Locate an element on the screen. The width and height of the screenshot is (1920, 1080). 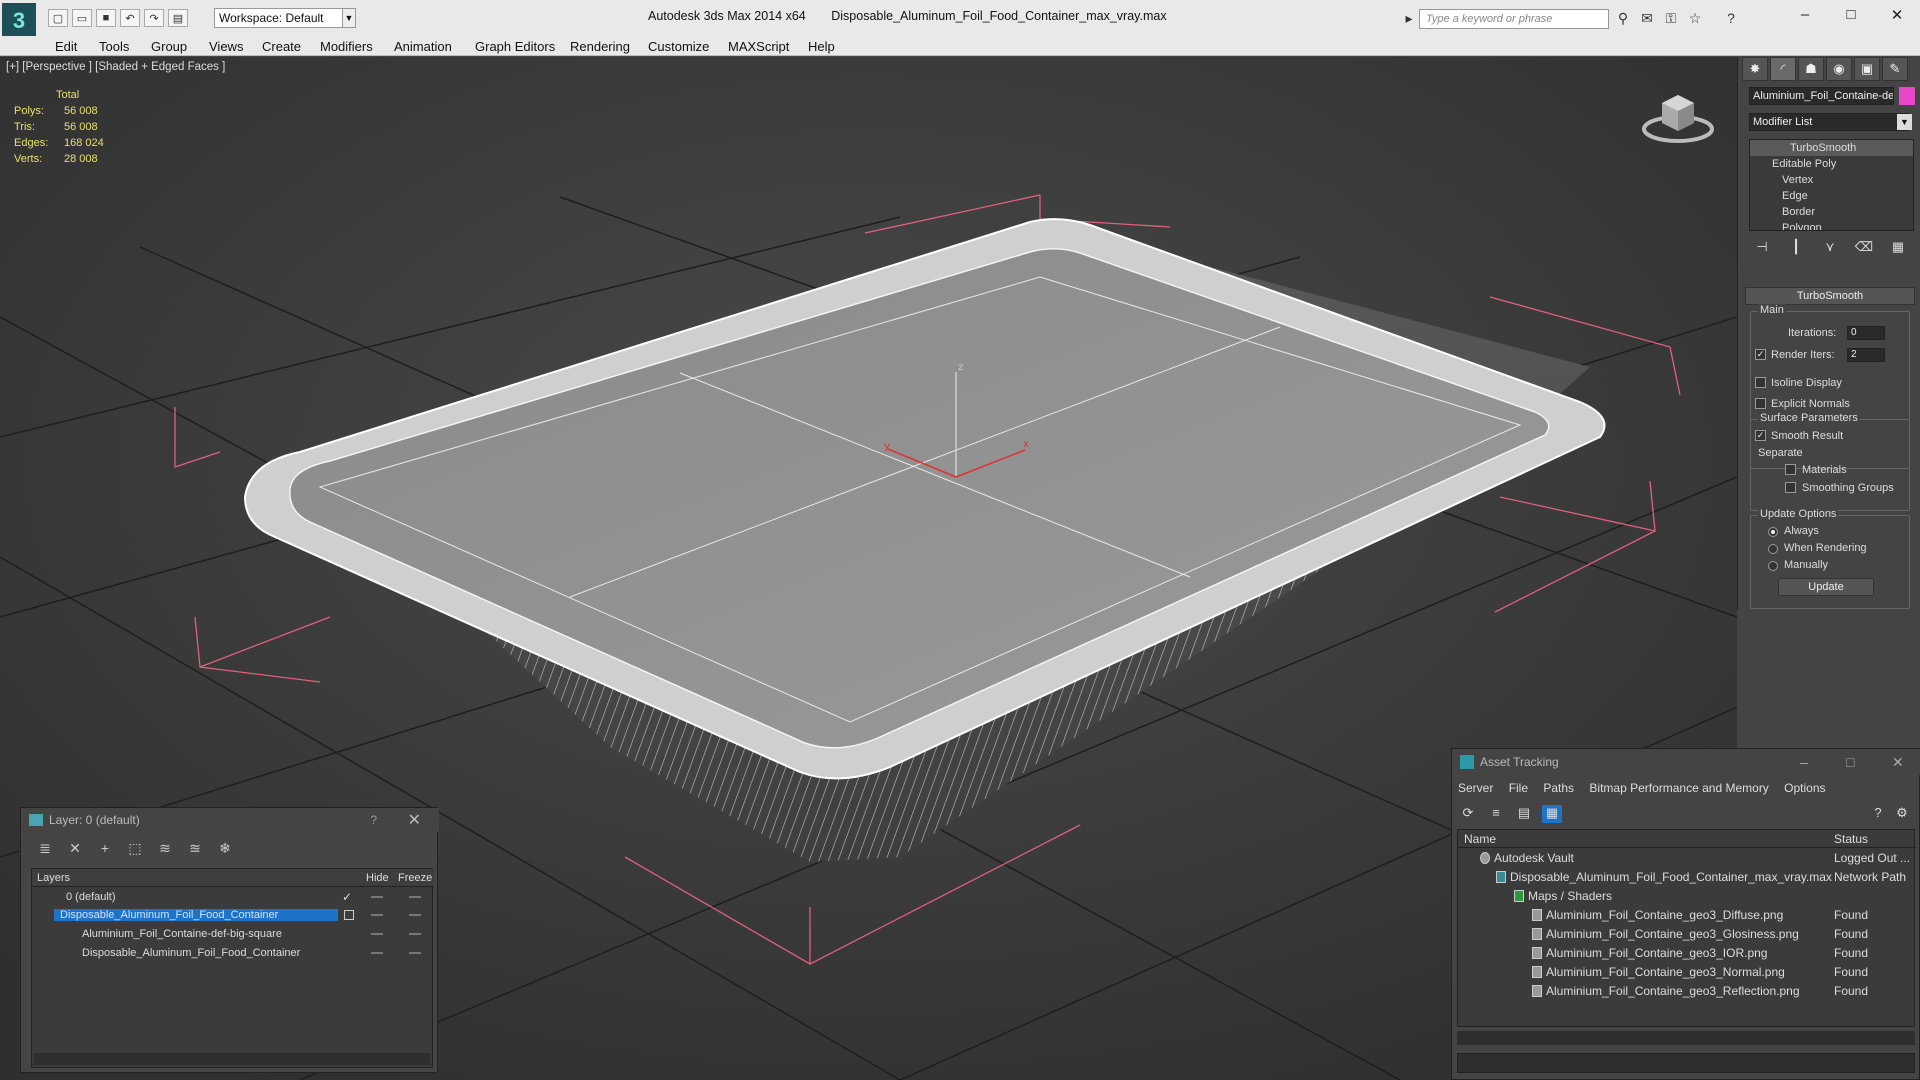
menu-bitmap-performance: Bitmap Performance and Memory is located at coordinates (1678, 788).